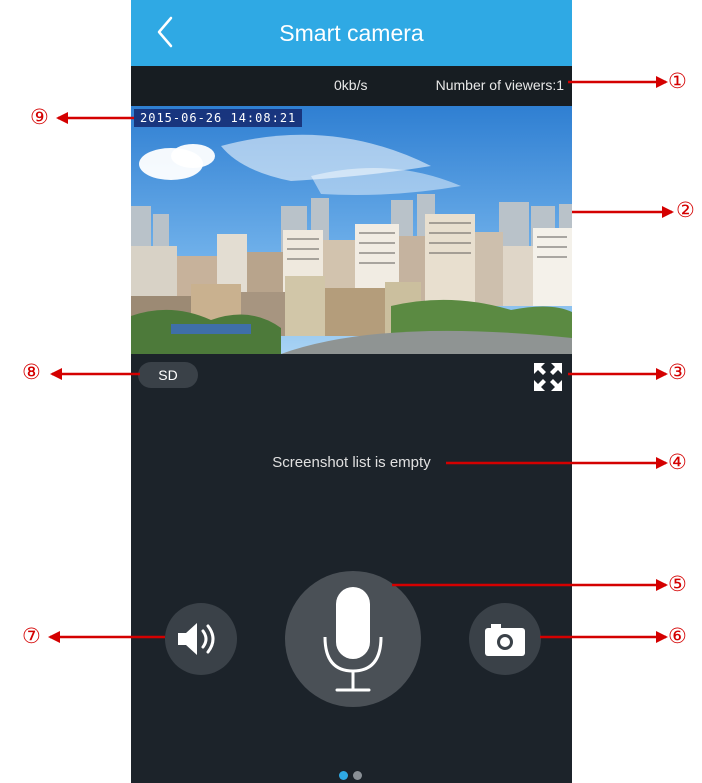 Image resolution: width=702 pixels, height=783 pixels. I want to click on callout-3: ③, so click(677, 372).